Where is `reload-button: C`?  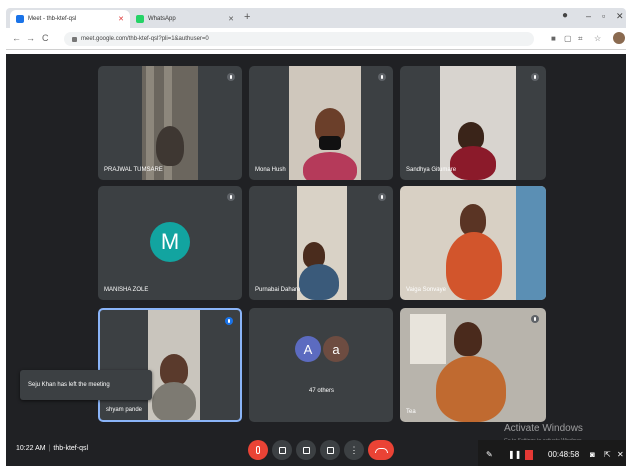 reload-button: C is located at coordinates (45, 38).